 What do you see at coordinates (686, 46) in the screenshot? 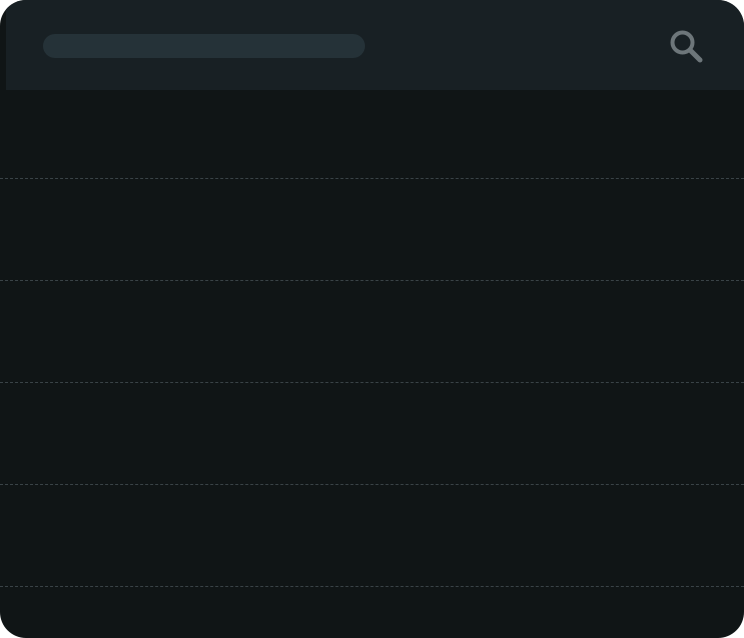
I see `search-icon` at bounding box center [686, 46].